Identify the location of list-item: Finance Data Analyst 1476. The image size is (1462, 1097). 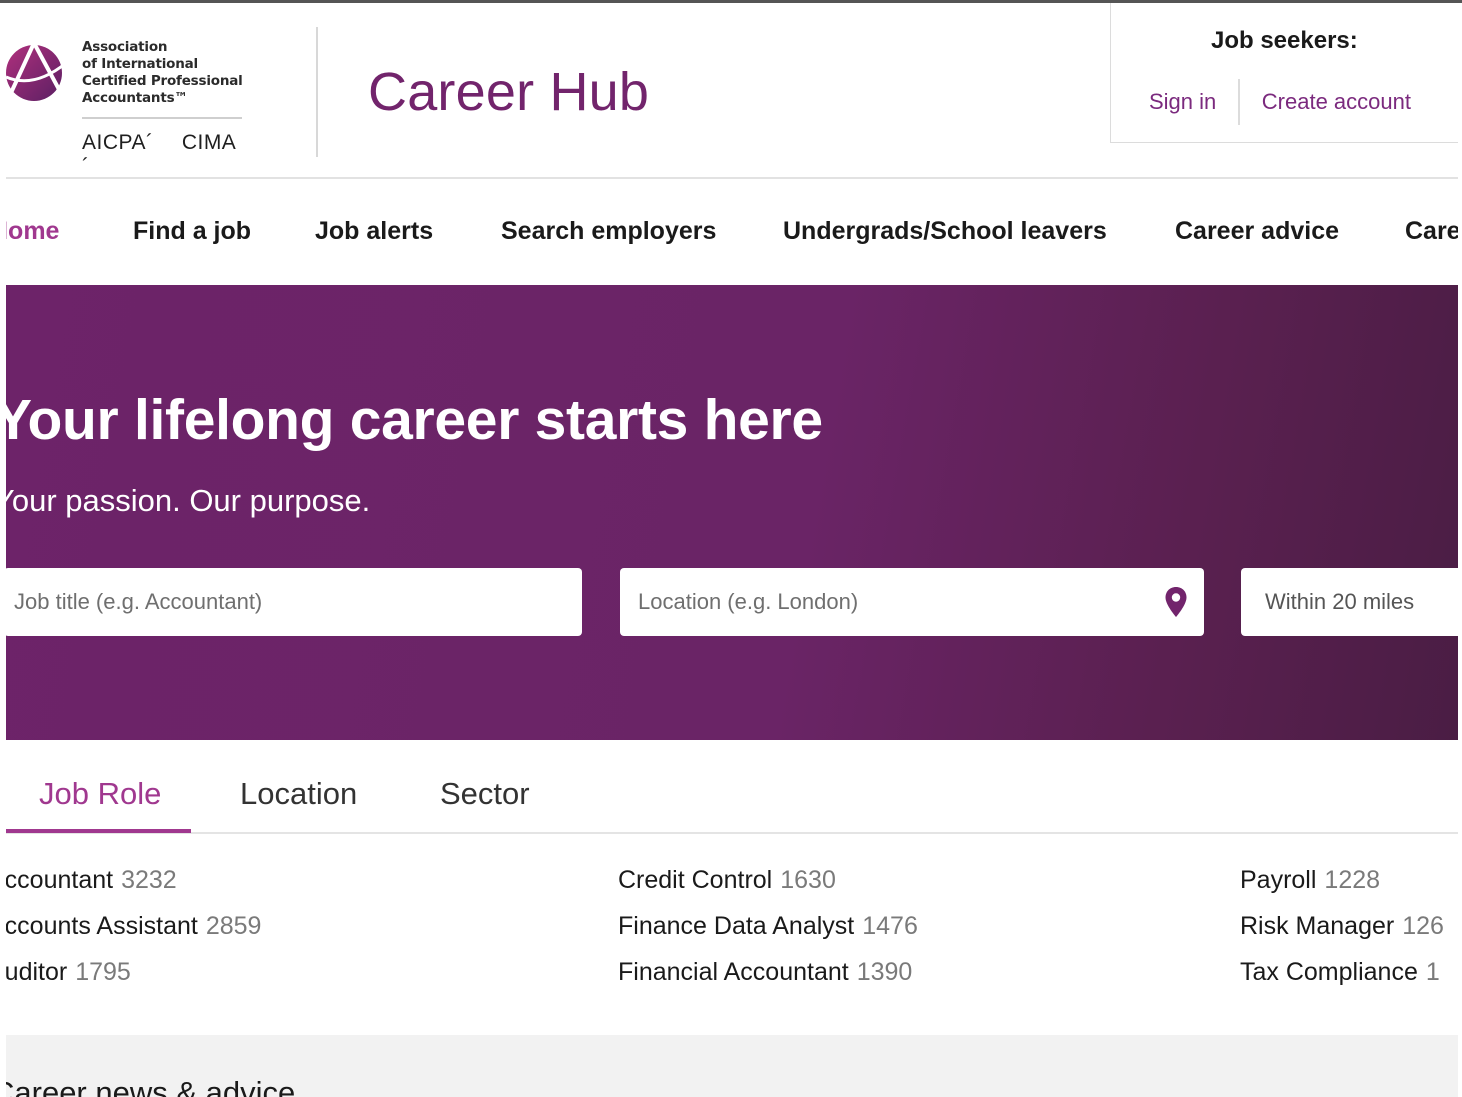
(768, 934).